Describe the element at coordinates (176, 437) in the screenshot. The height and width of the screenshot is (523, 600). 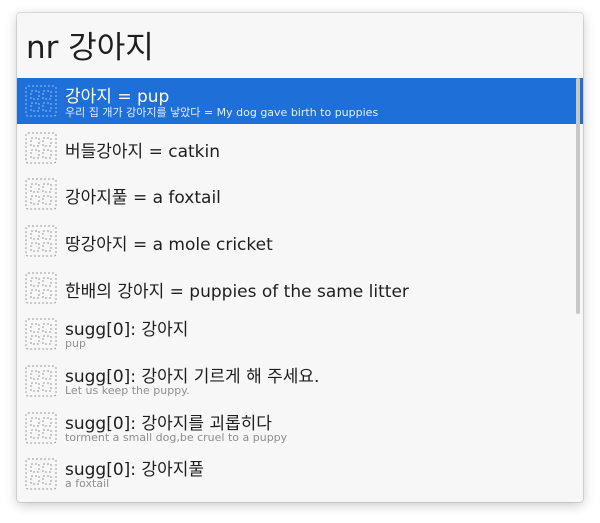
I see `result-subtitle: torment a small dog,be cruel to a puppy` at that location.